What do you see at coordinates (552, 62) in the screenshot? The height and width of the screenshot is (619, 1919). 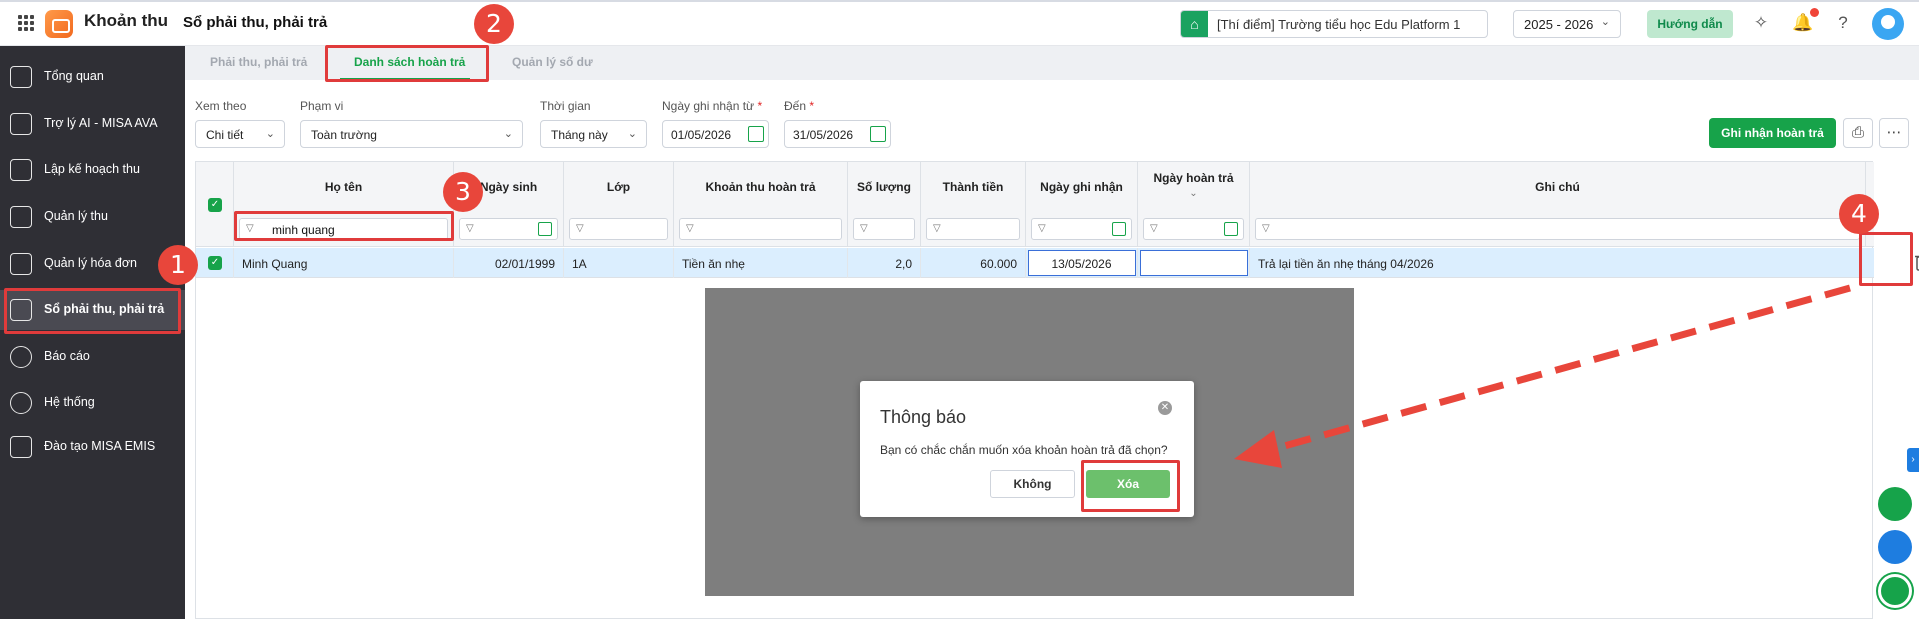 I see `tab-balance: Quản lý số dư` at bounding box center [552, 62].